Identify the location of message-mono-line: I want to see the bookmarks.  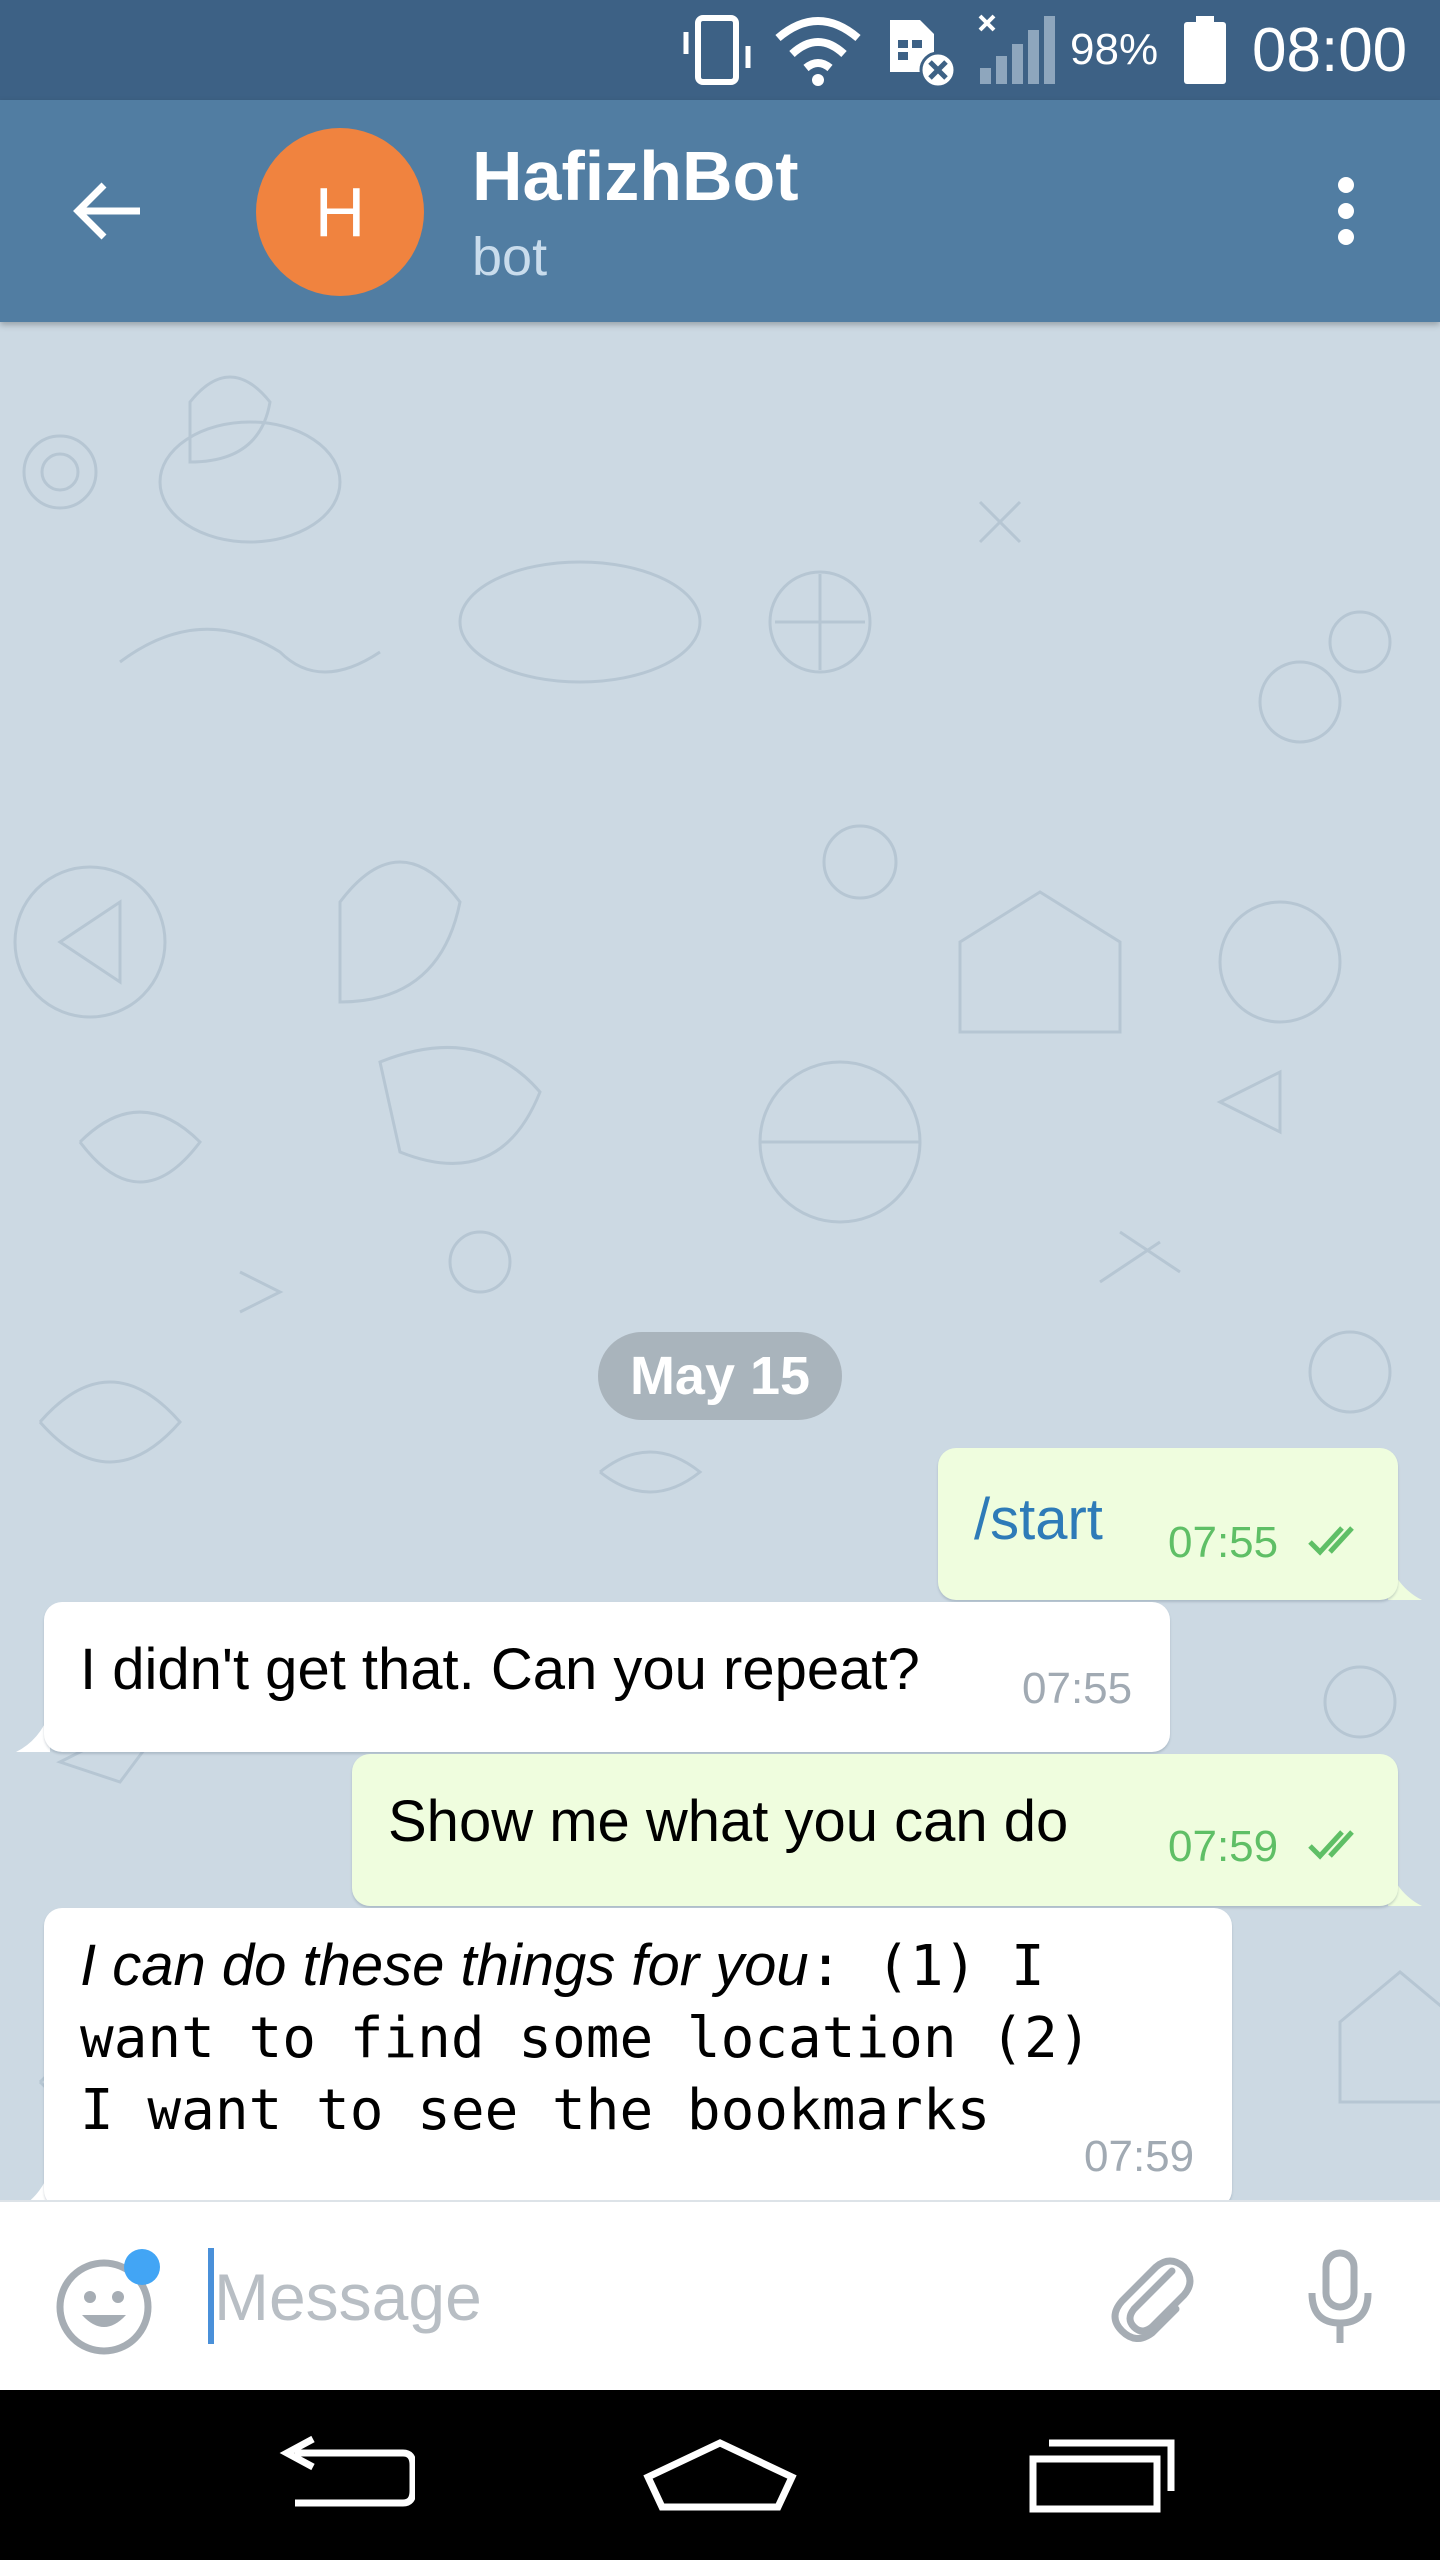
(535, 2110).